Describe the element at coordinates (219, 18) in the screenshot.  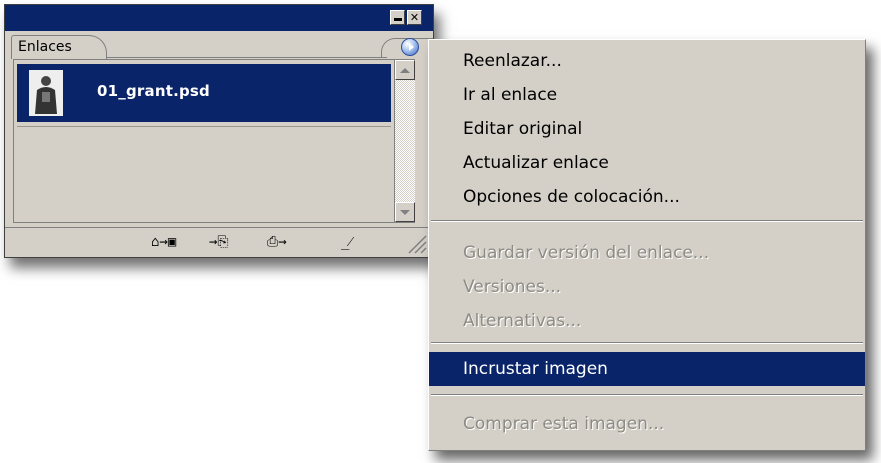
I see `panel-title-bar: ✕` at that location.